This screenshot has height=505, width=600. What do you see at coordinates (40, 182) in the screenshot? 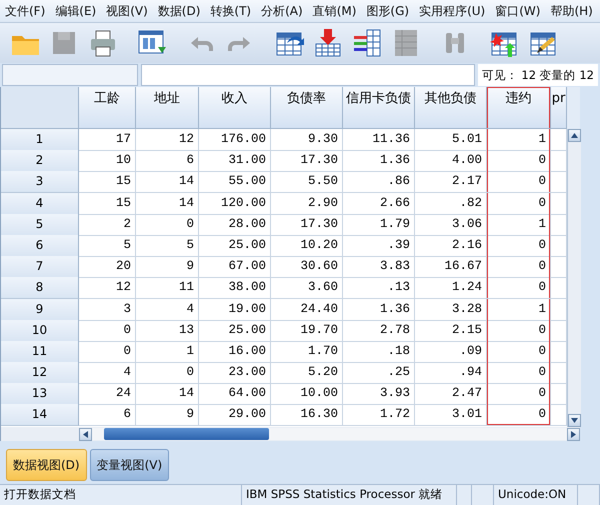
I see `row-number: 3` at bounding box center [40, 182].